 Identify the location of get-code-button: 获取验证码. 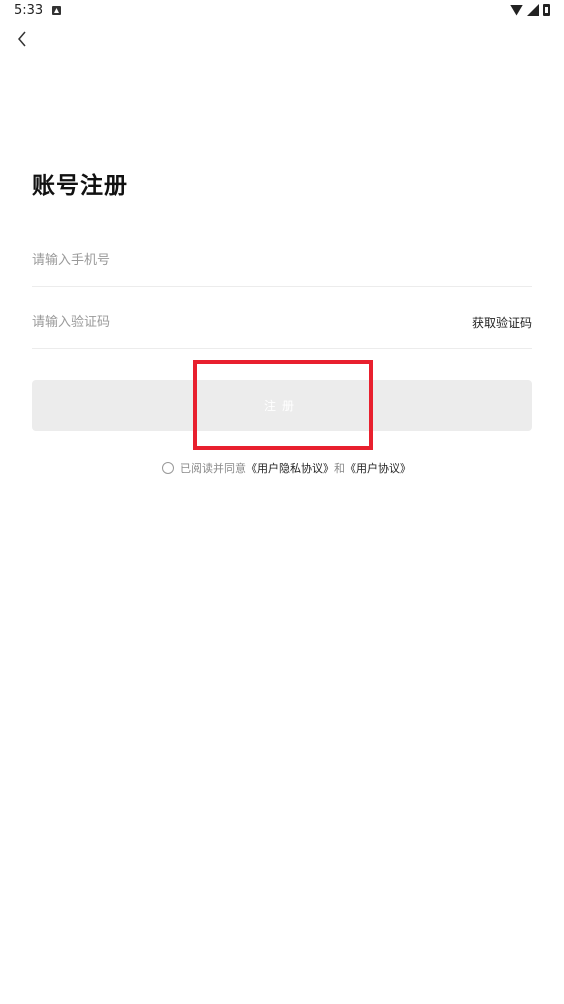
(502, 322).